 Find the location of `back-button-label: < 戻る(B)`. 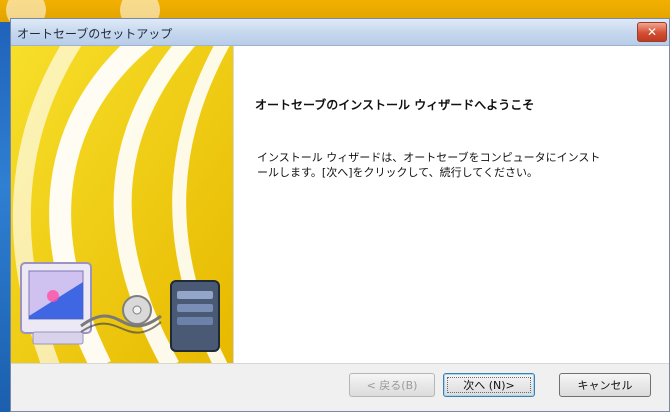

back-button-label: < 戻る(B) is located at coordinates (392, 385).